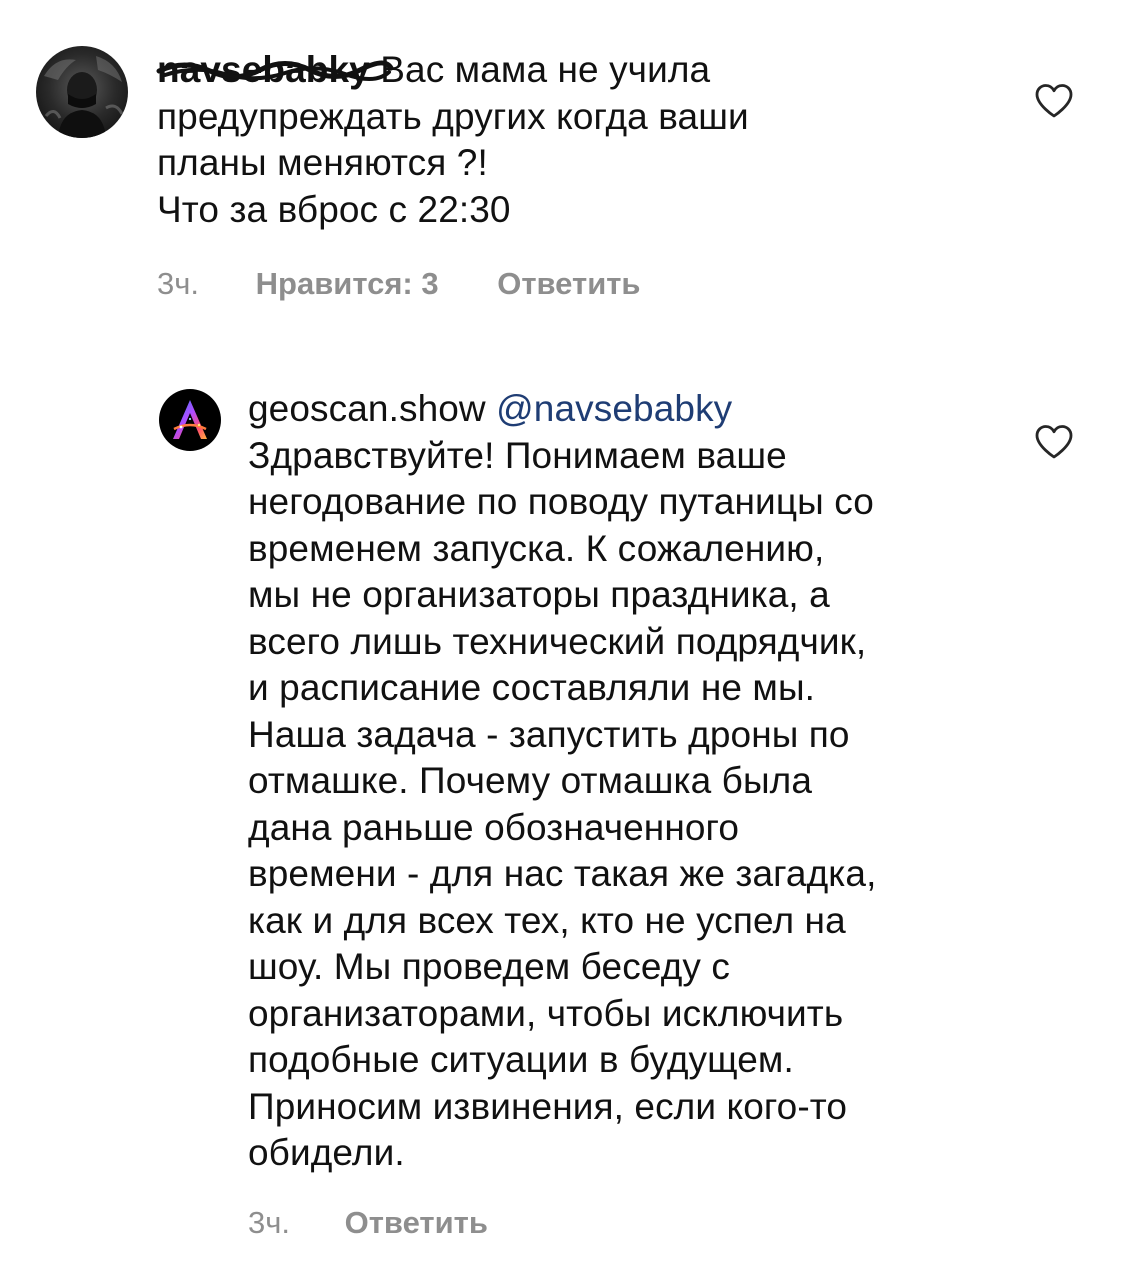 The width and height of the screenshot is (1135, 1280). Describe the element at coordinates (334, 209) in the screenshot. I see `comment-line: Что за вброс с 22:30` at that location.